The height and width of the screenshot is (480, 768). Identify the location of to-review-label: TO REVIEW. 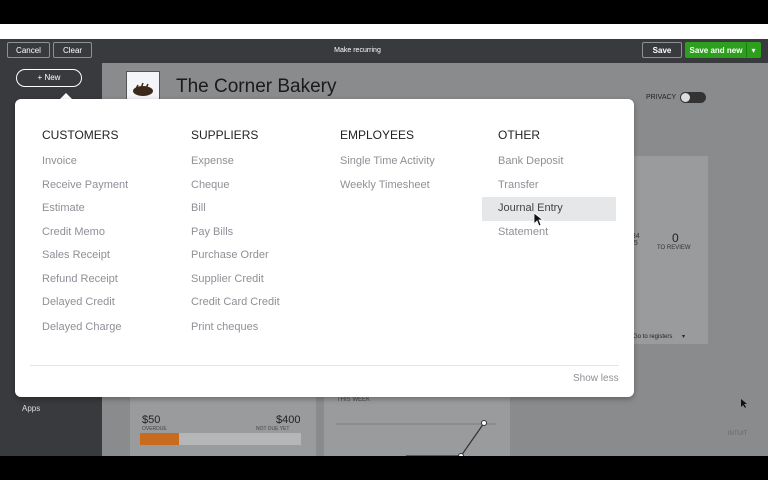
(674, 248).